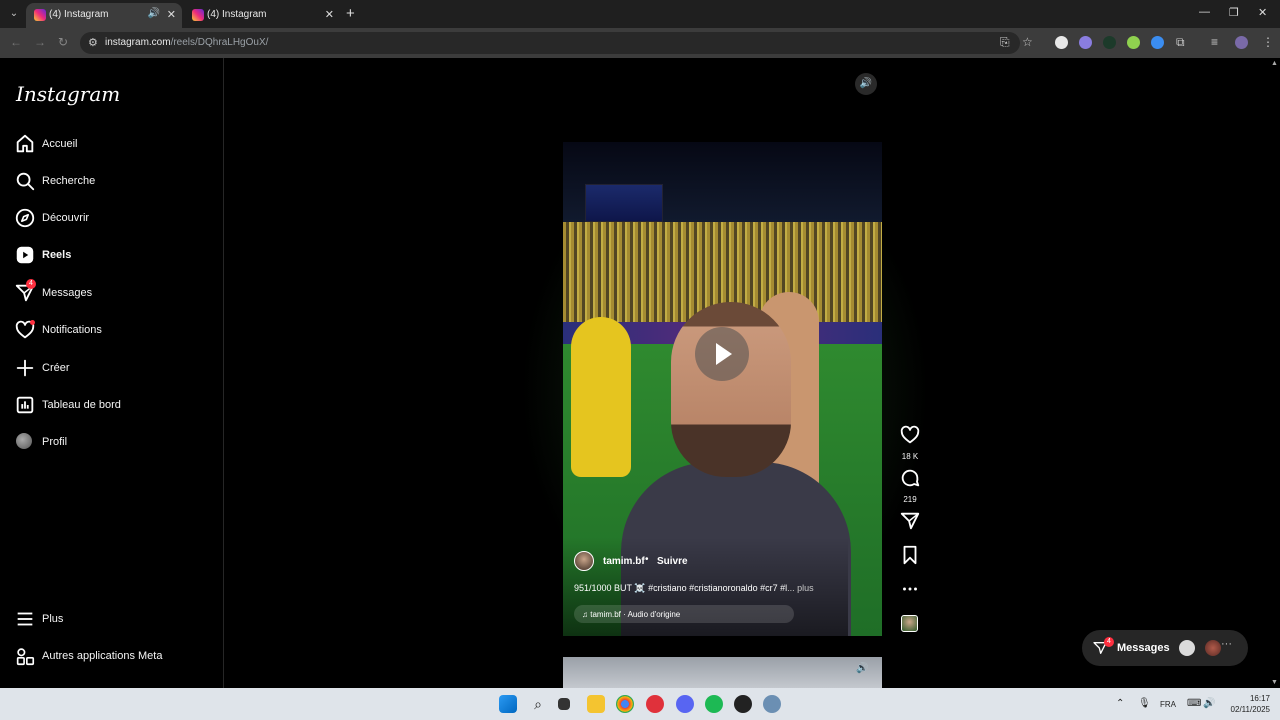  I want to click on sidebar-item-messages: 4 Messages, so click(114, 294).